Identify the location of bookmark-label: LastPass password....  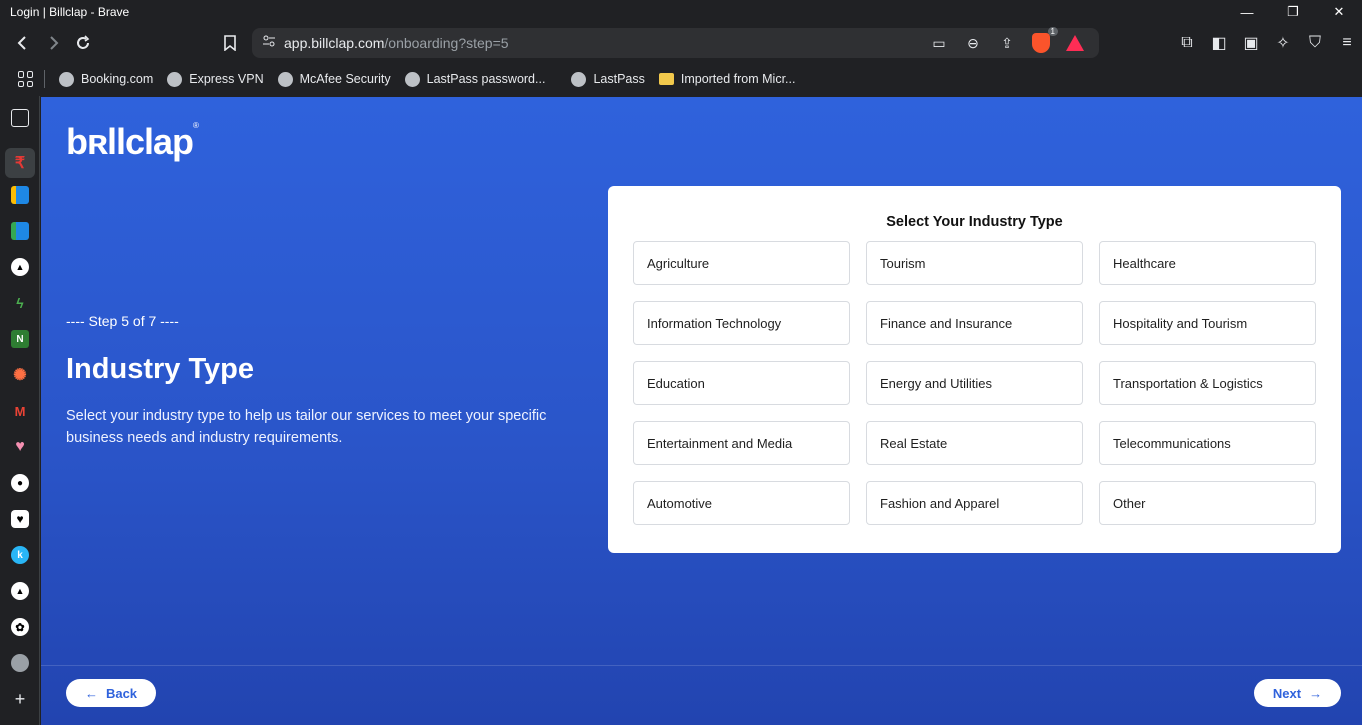
(486, 79).